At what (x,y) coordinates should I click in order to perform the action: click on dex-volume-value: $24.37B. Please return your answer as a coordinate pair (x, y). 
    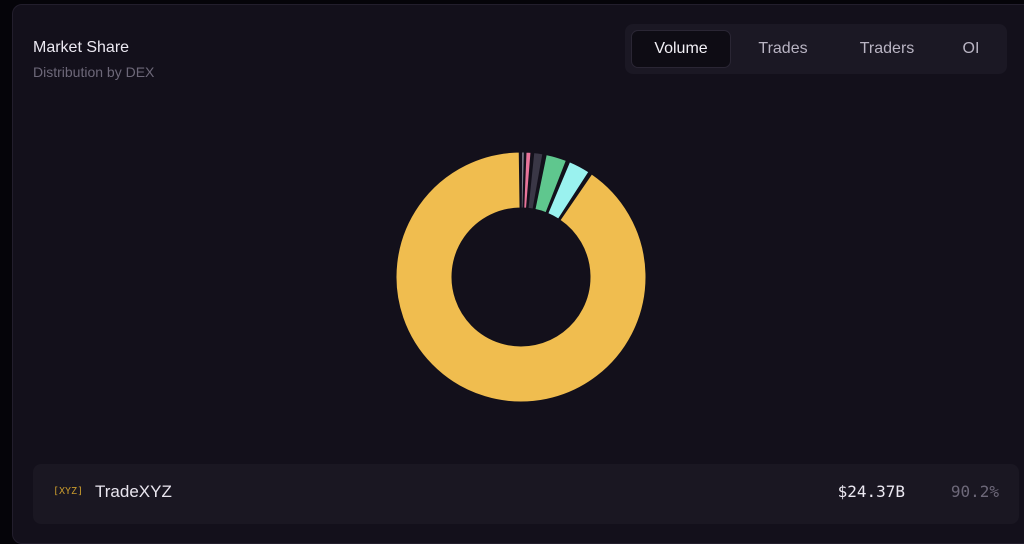
    Looking at the image, I should click on (871, 491).